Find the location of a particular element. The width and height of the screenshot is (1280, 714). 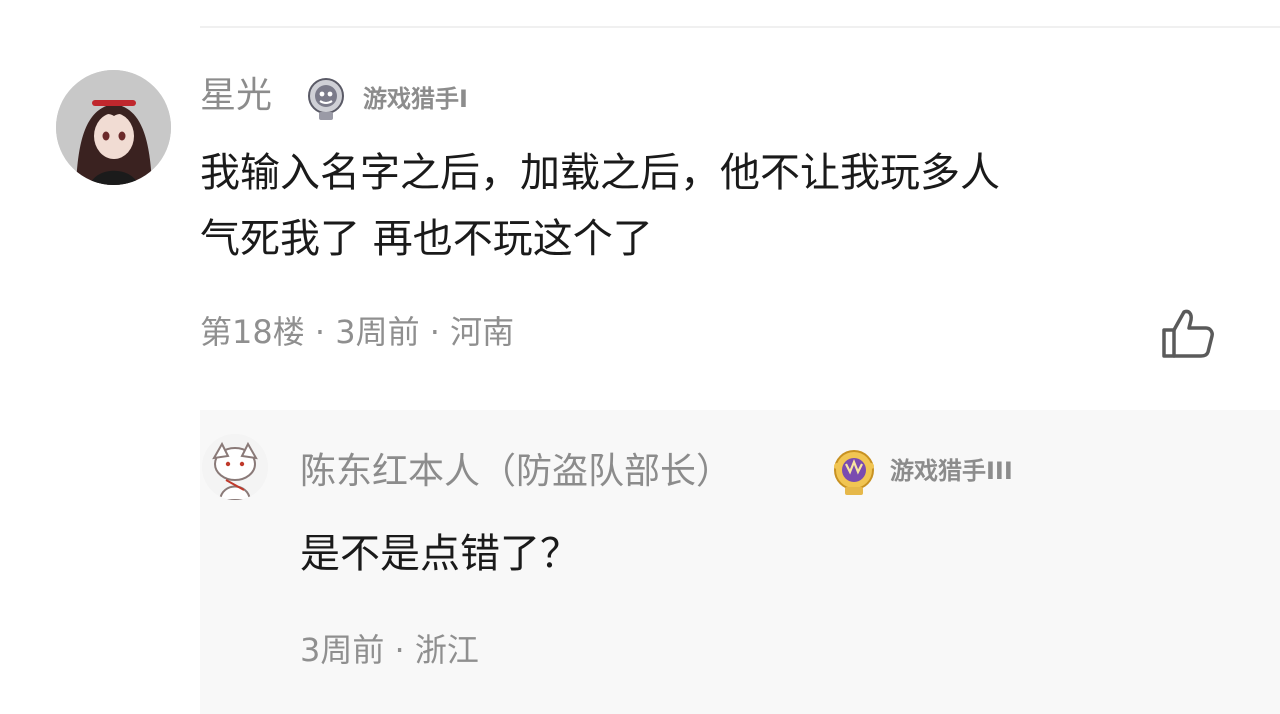

reply-user-title-label: 游戏猎手III is located at coordinates (951, 471).